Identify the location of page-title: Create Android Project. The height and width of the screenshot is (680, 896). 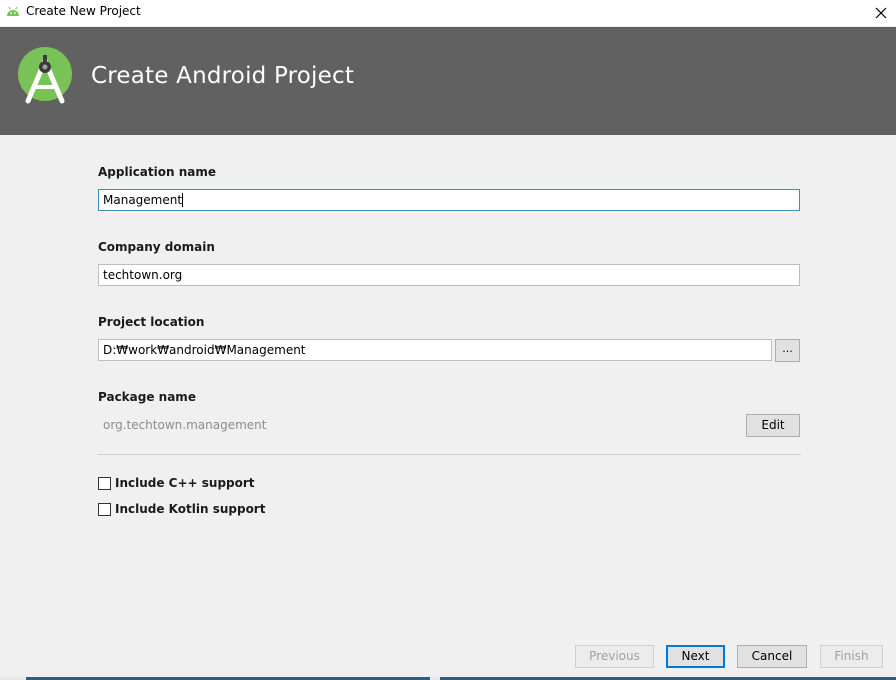
(223, 76).